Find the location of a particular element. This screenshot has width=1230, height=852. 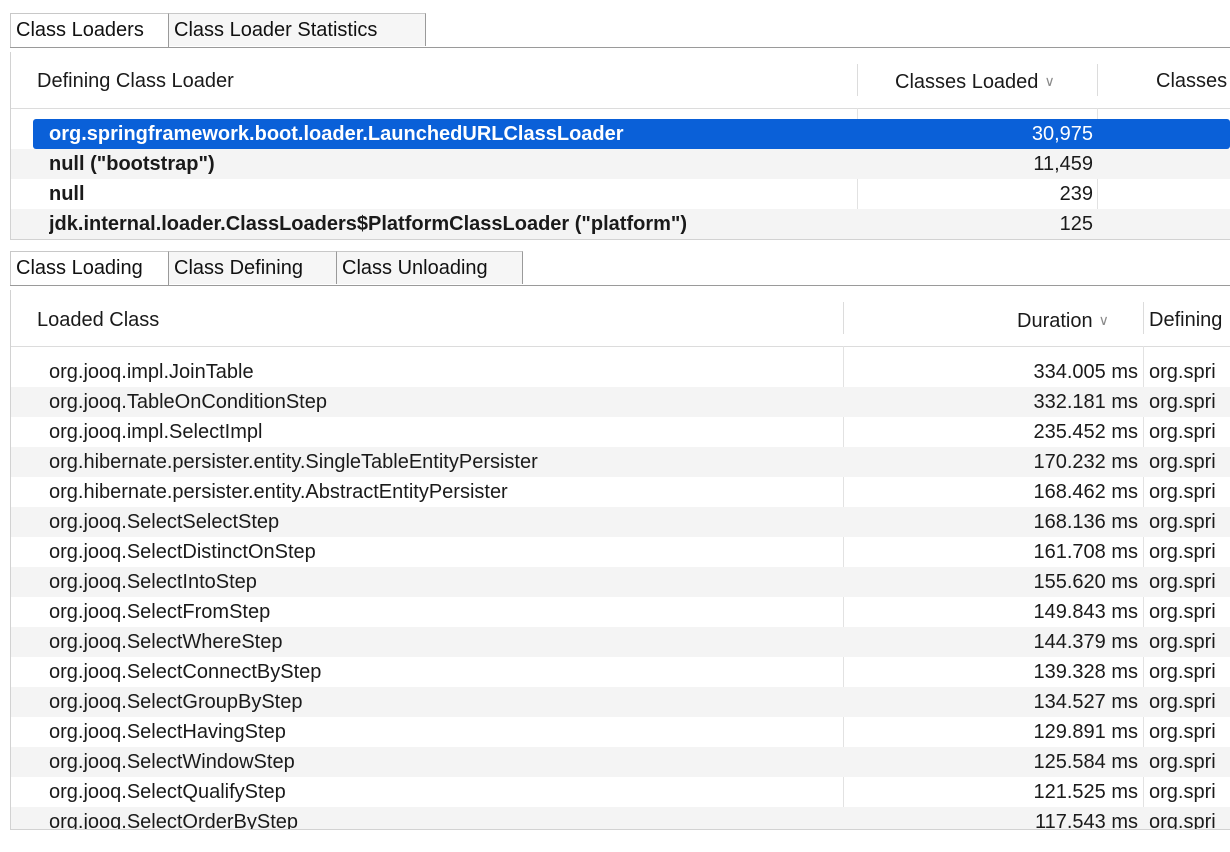

column-header-label: Defining Class Loader is located at coordinates (135, 81).